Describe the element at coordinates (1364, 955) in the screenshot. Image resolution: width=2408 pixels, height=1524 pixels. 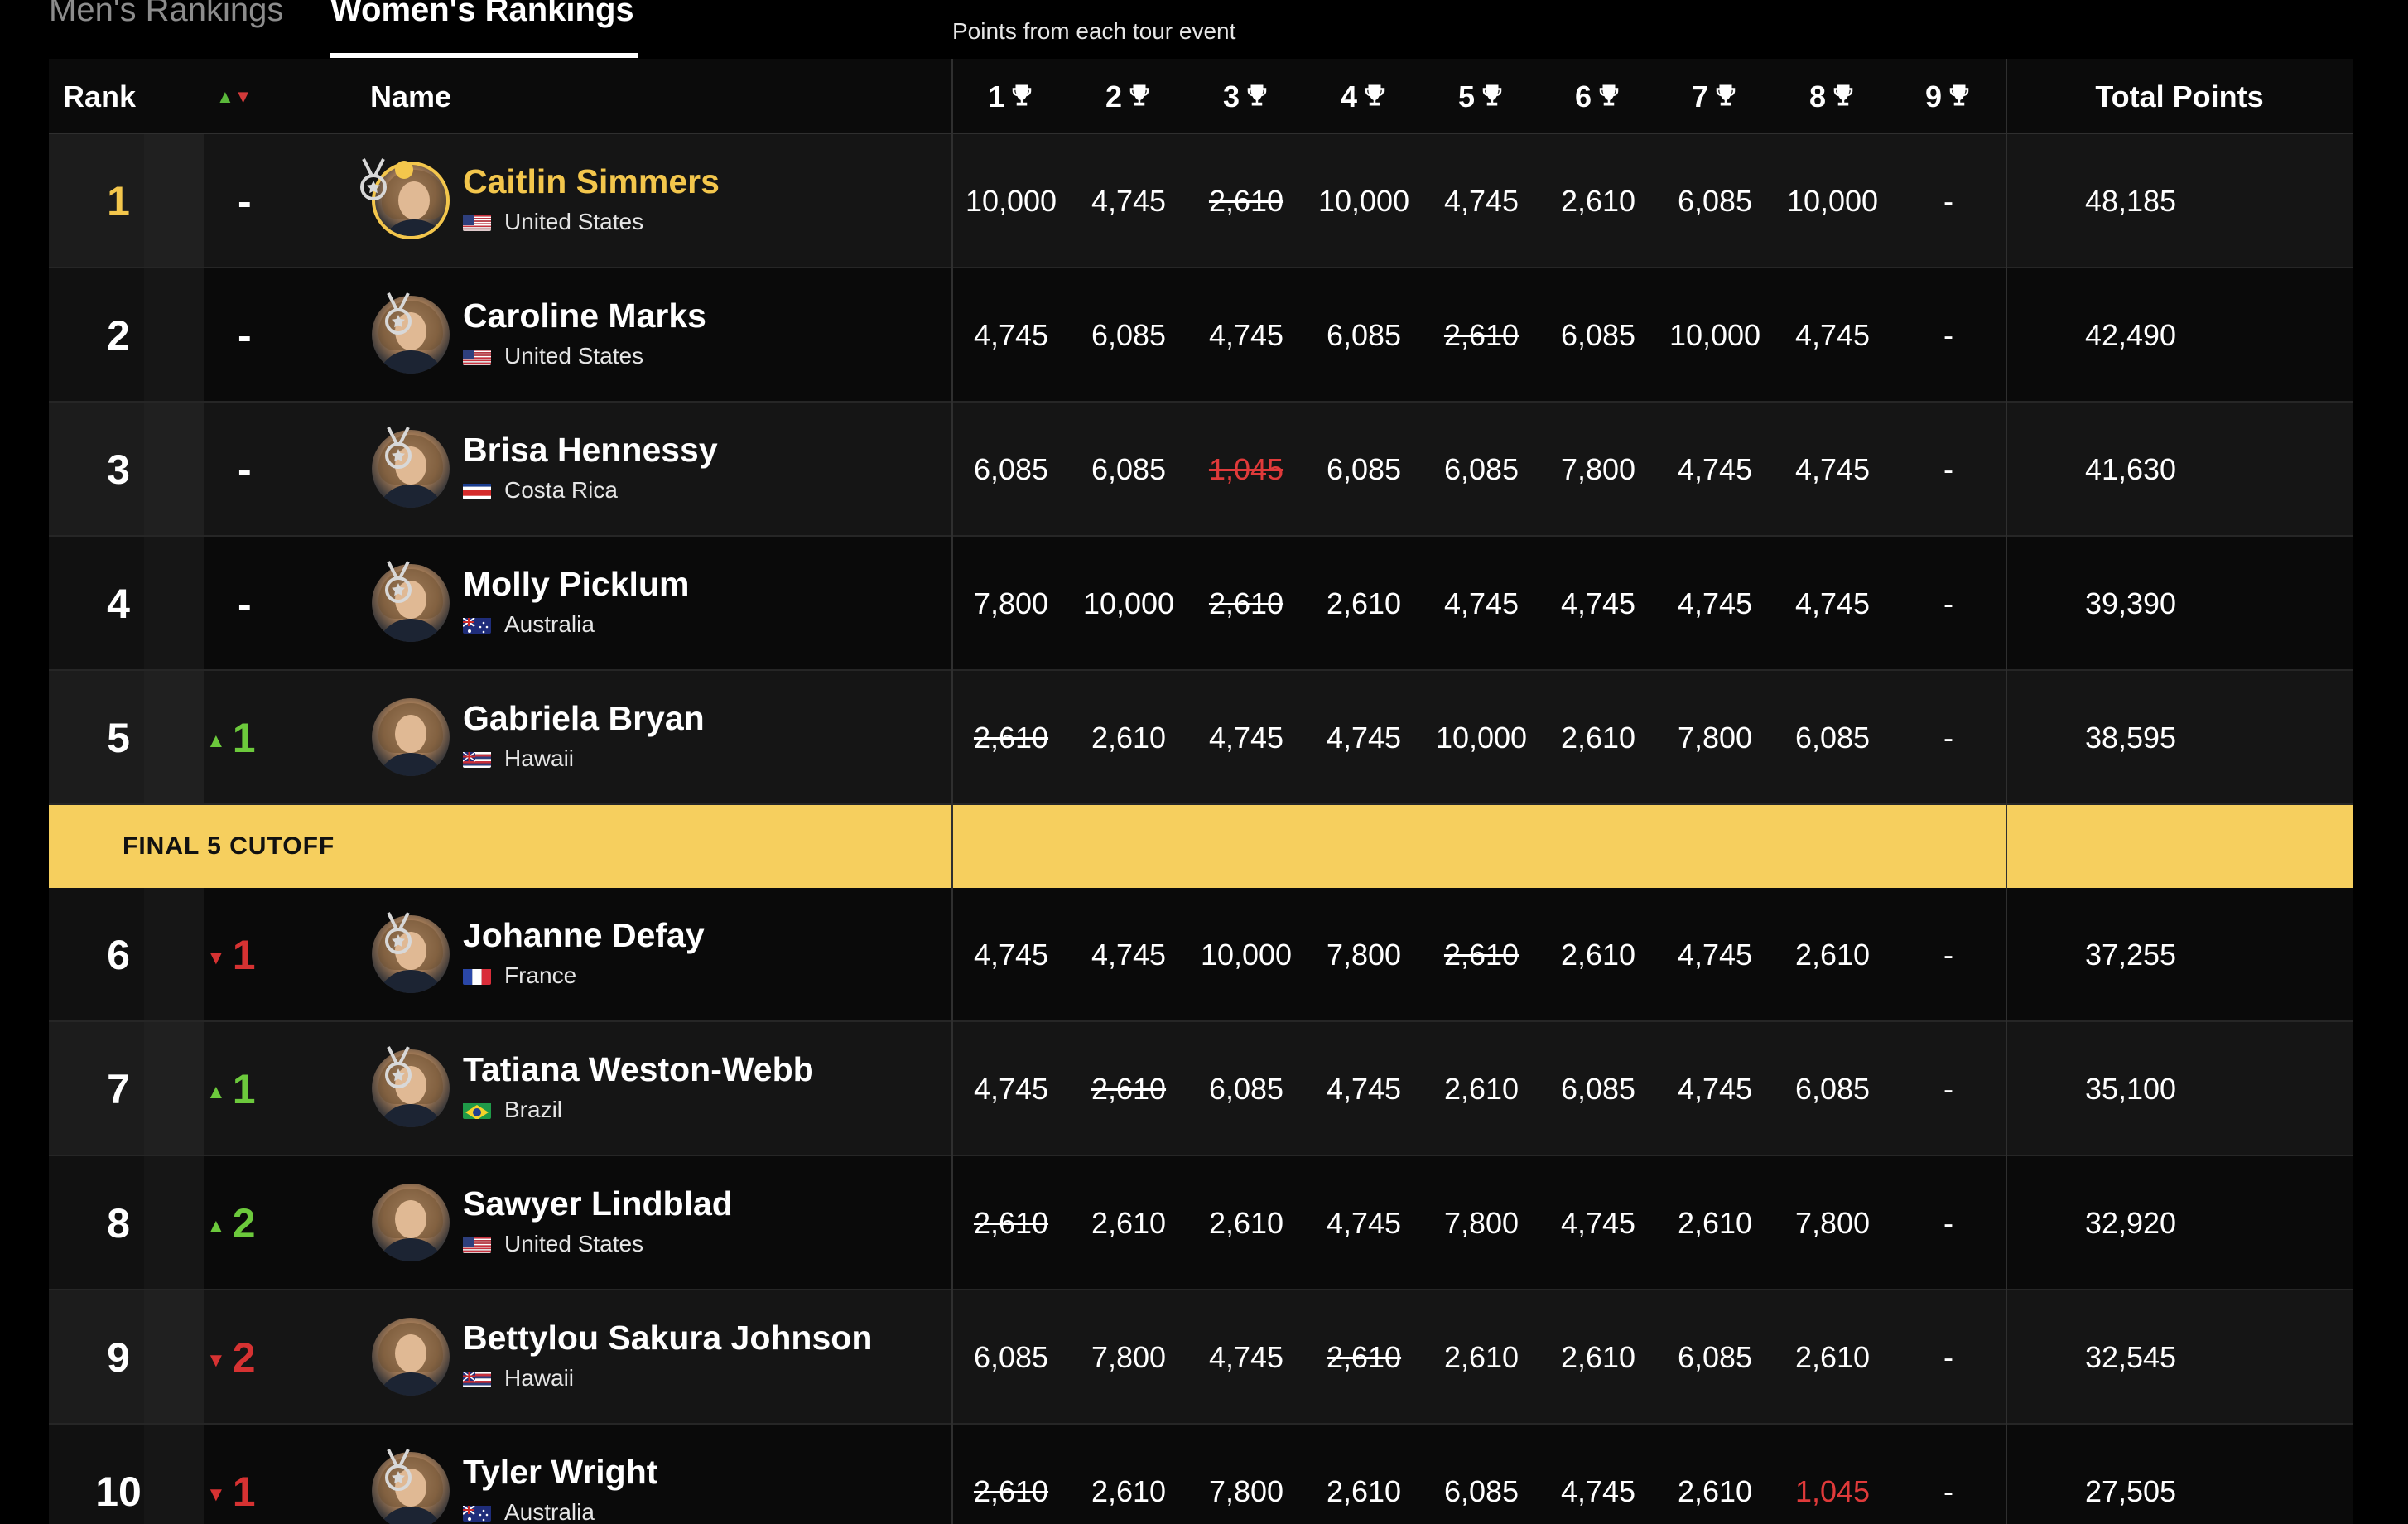
I see `event-4-points: 7,800` at that location.